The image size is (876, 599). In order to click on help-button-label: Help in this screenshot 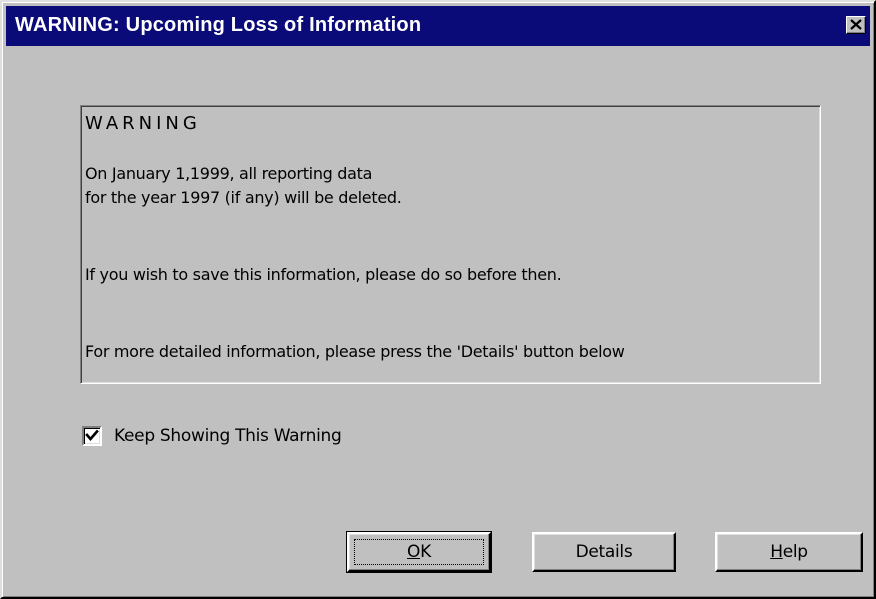, I will do `click(789, 552)`.